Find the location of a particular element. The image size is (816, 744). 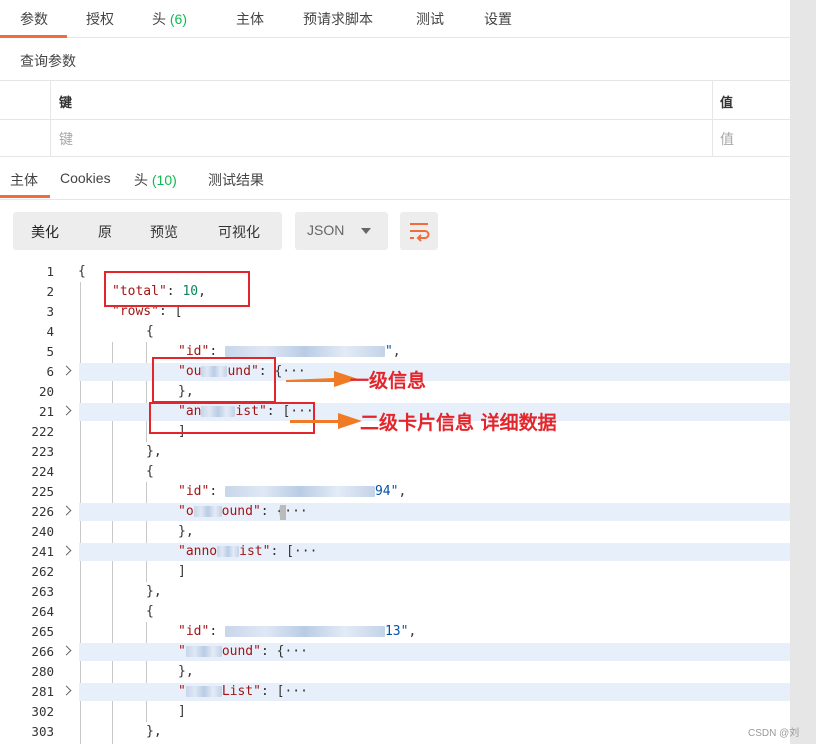

tab-cookies: Cookies is located at coordinates (85, 178).